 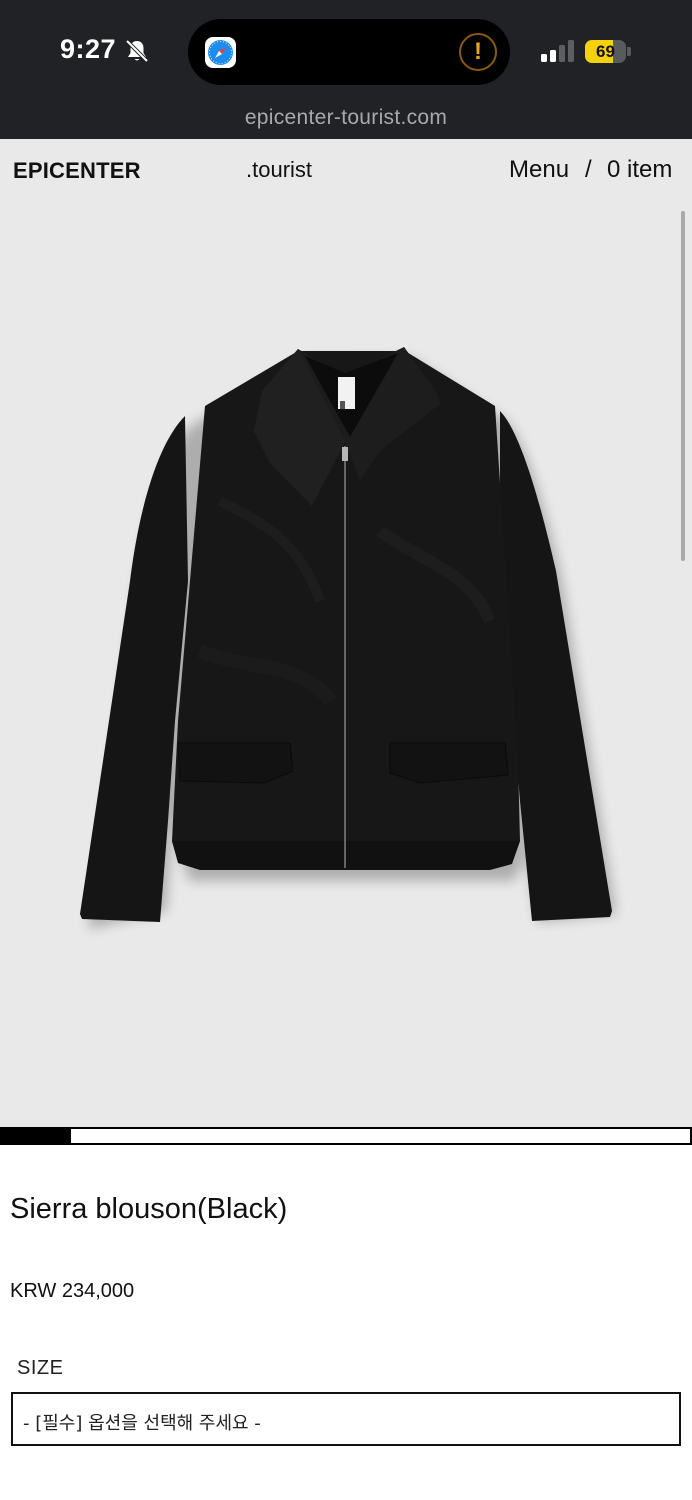 I want to click on size-select: - [필수] 옵션을 선택해 주세요 -, so click(x=346, y=1419).